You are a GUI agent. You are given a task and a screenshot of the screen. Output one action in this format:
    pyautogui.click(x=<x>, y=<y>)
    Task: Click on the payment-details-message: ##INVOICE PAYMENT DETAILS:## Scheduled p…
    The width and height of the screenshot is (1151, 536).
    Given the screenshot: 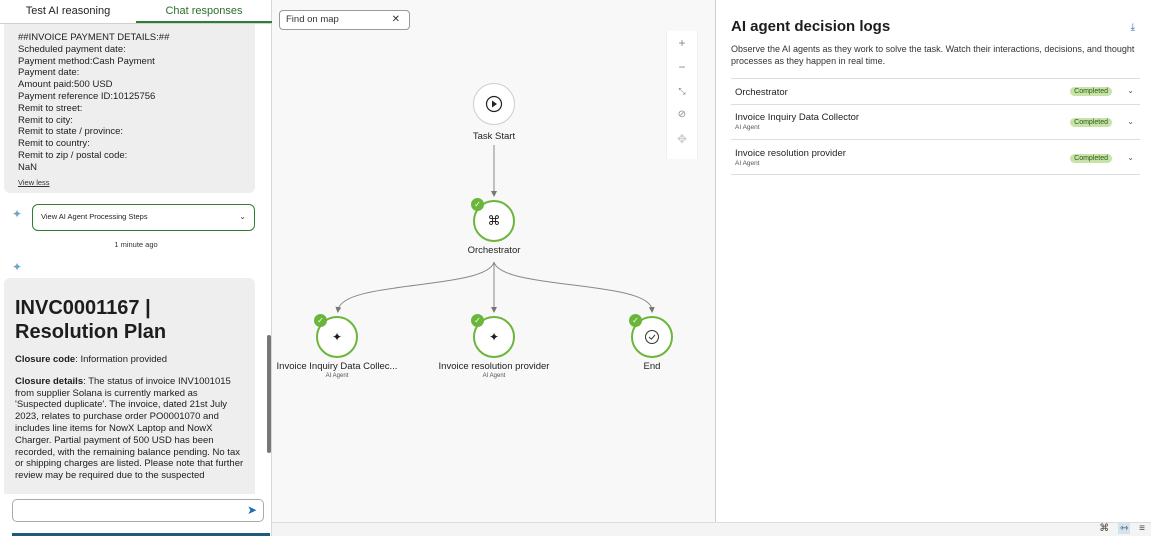 What is the action you would take?
    pyautogui.click(x=129, y=108)
    